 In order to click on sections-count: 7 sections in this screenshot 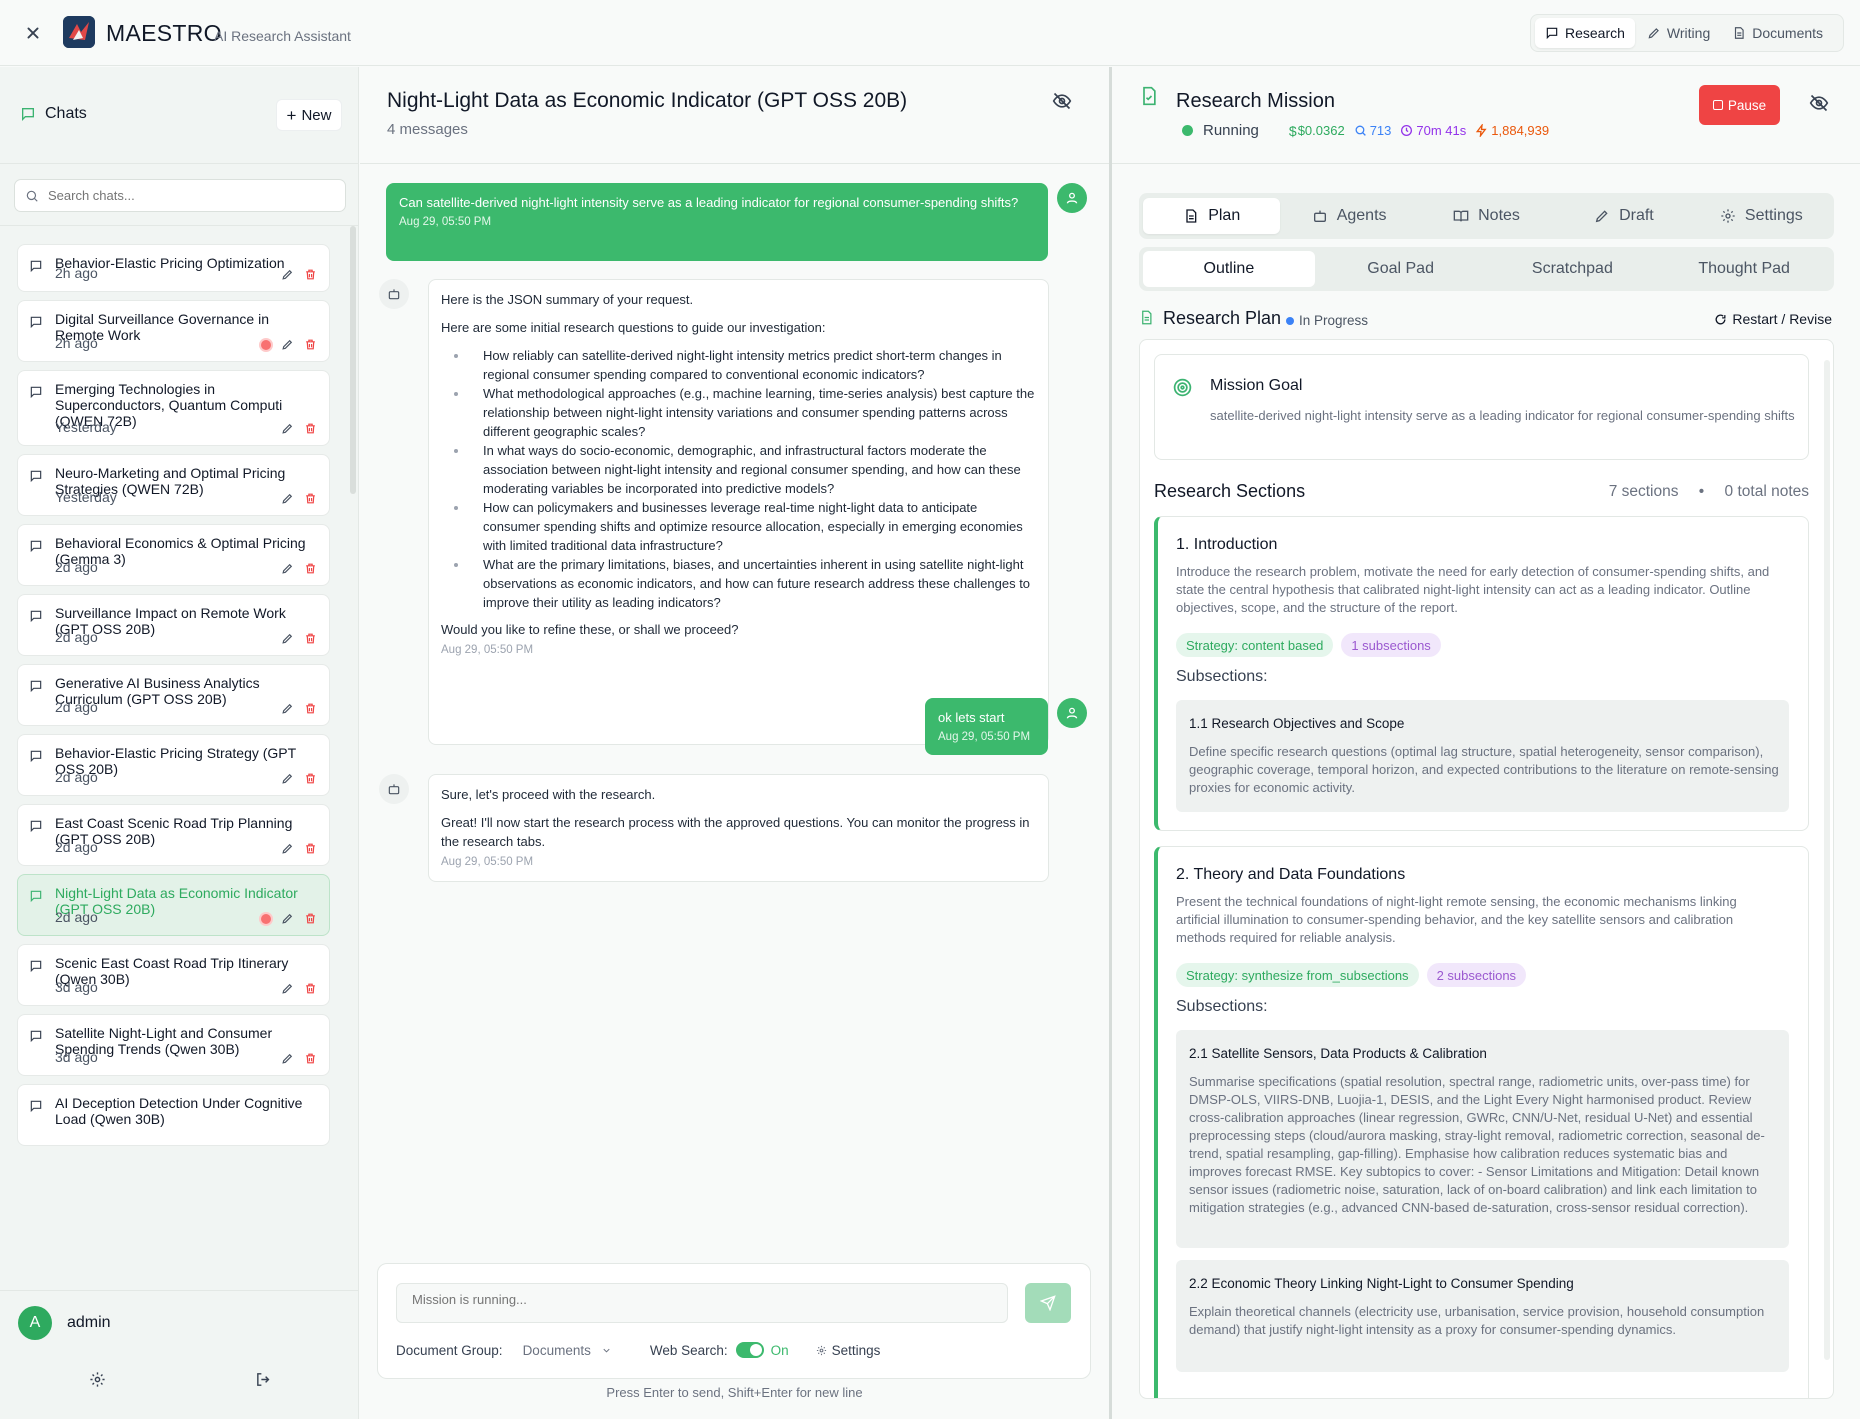, I will do `click(1643, 491)`.